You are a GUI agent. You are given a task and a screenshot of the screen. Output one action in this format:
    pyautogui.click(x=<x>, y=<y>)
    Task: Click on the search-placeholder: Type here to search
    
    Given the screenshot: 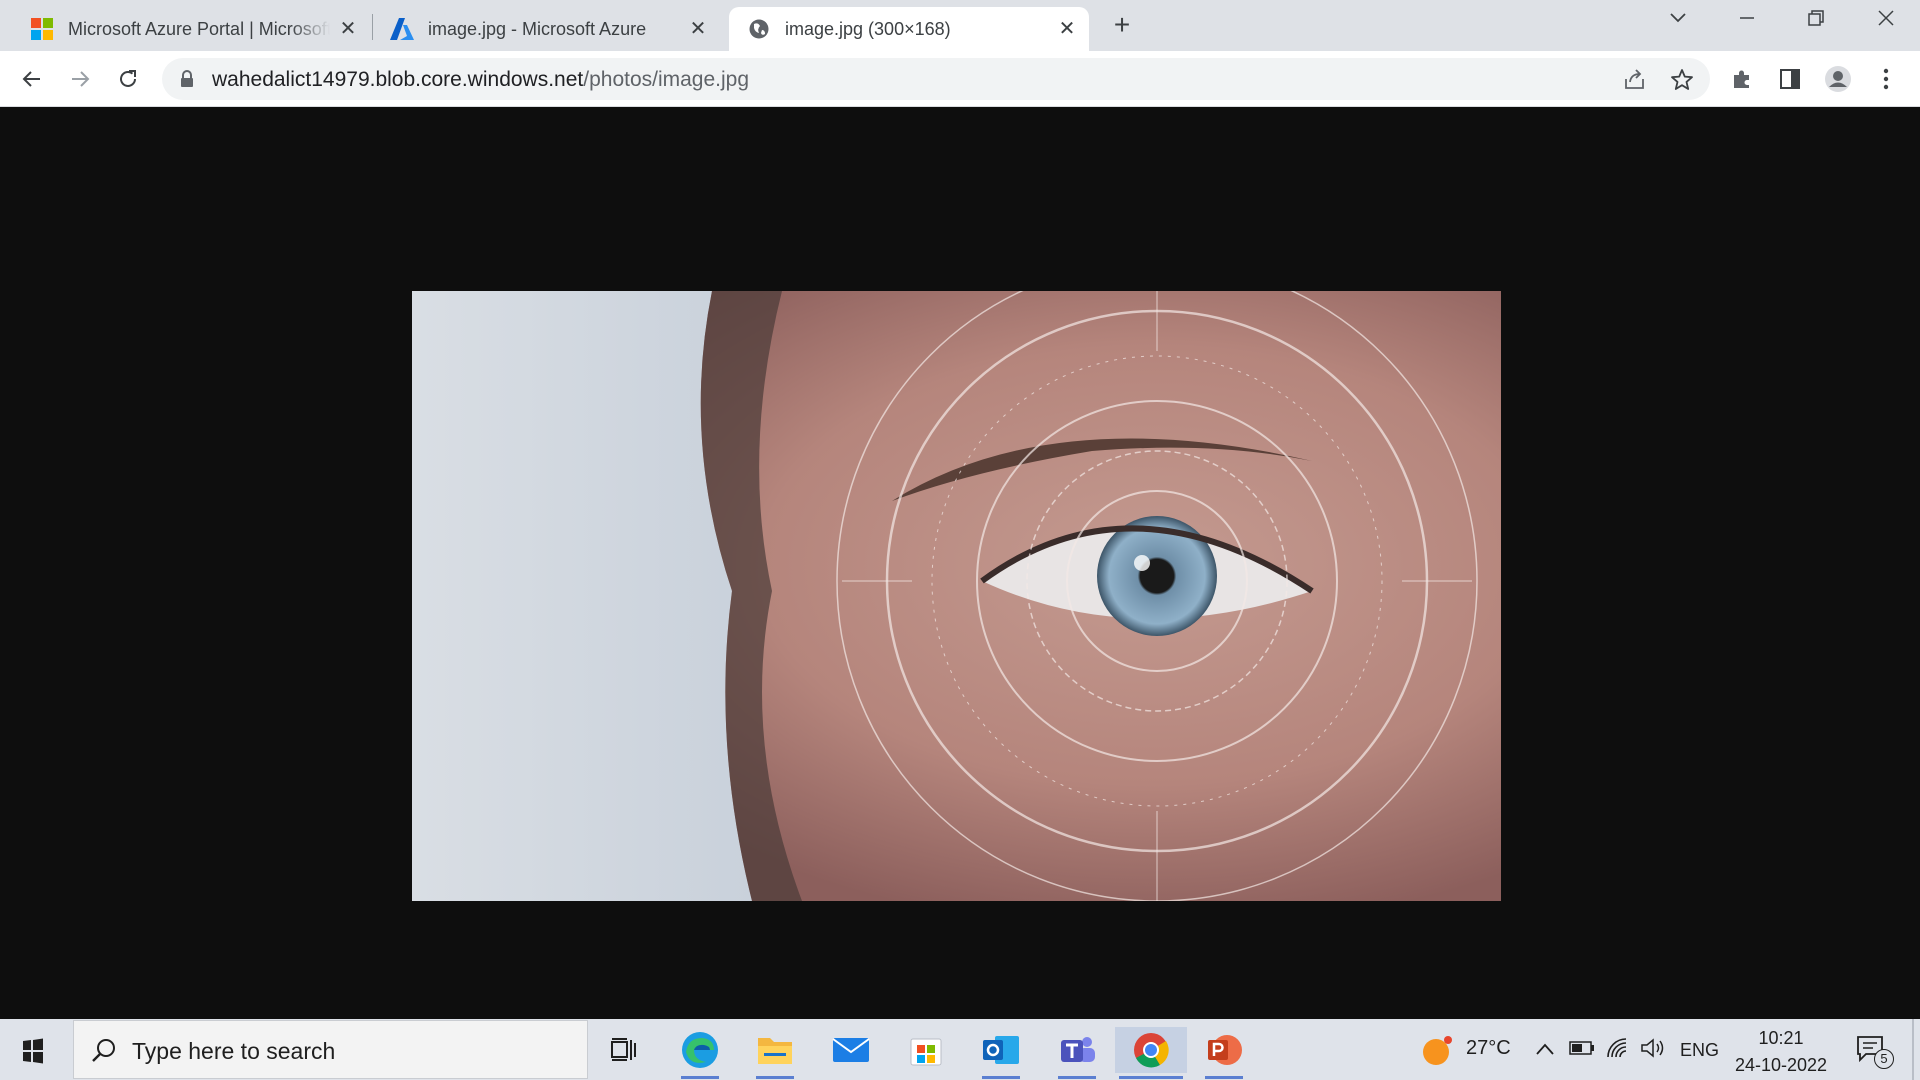 What is the action you would take?
    pyautogui.click(x=234, y=1051)
    